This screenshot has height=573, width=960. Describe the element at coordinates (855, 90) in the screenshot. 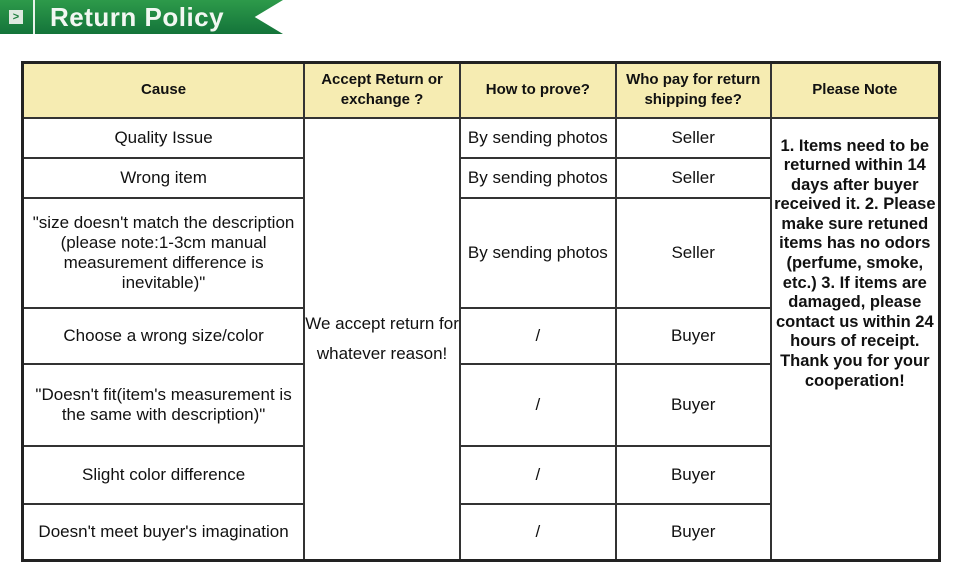

I see `header-note: Please Note` at that location.